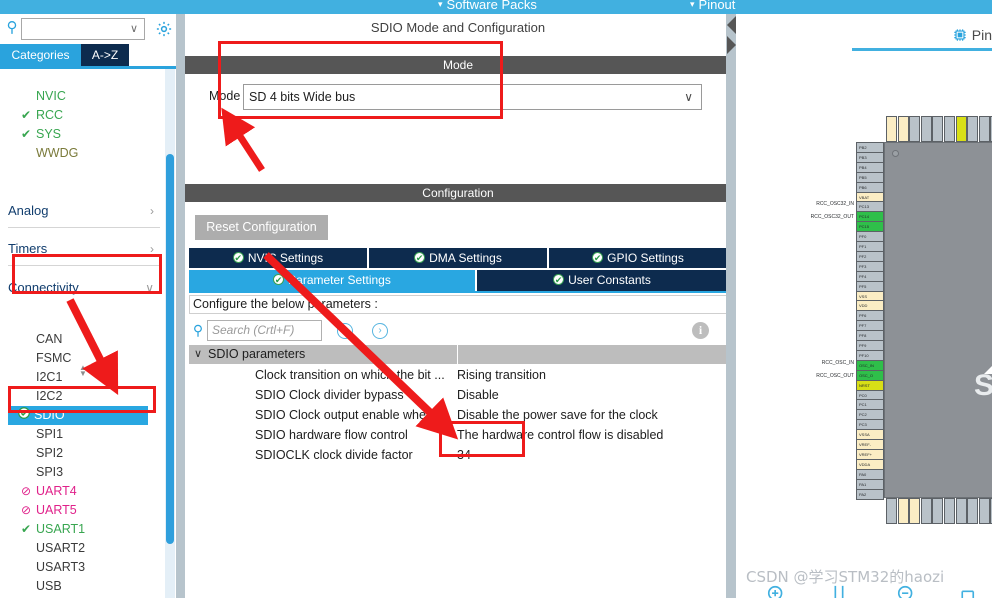 This screenshot has height=598, width=992. What do you see at coordinates (965, 591) in the screenshot?
I see `fit-icon` at bounding box center [965, 591].